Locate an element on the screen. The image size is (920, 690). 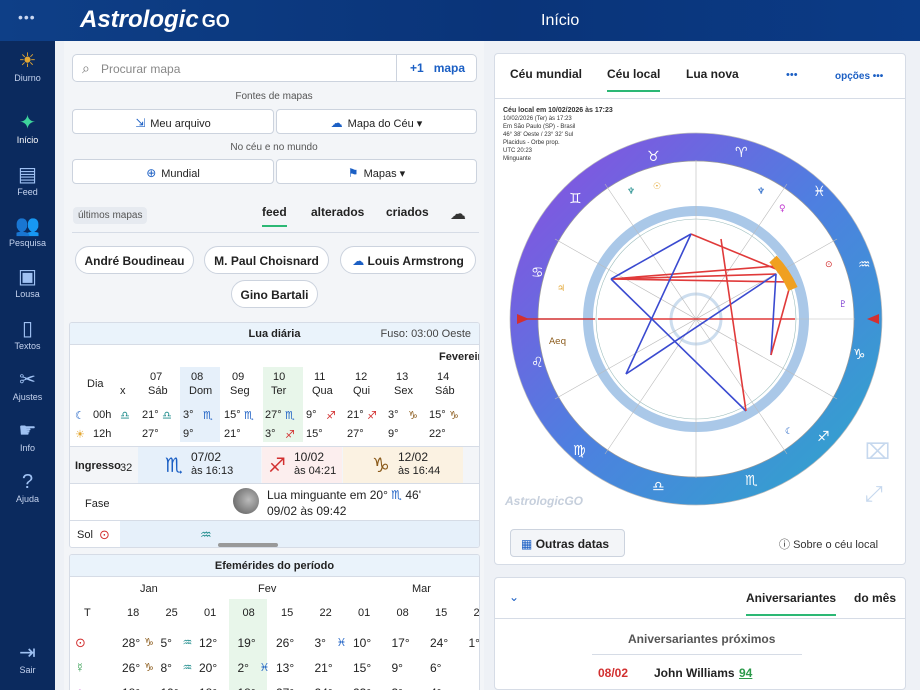
dia-label: Dia is located at coordinates (95, 384).